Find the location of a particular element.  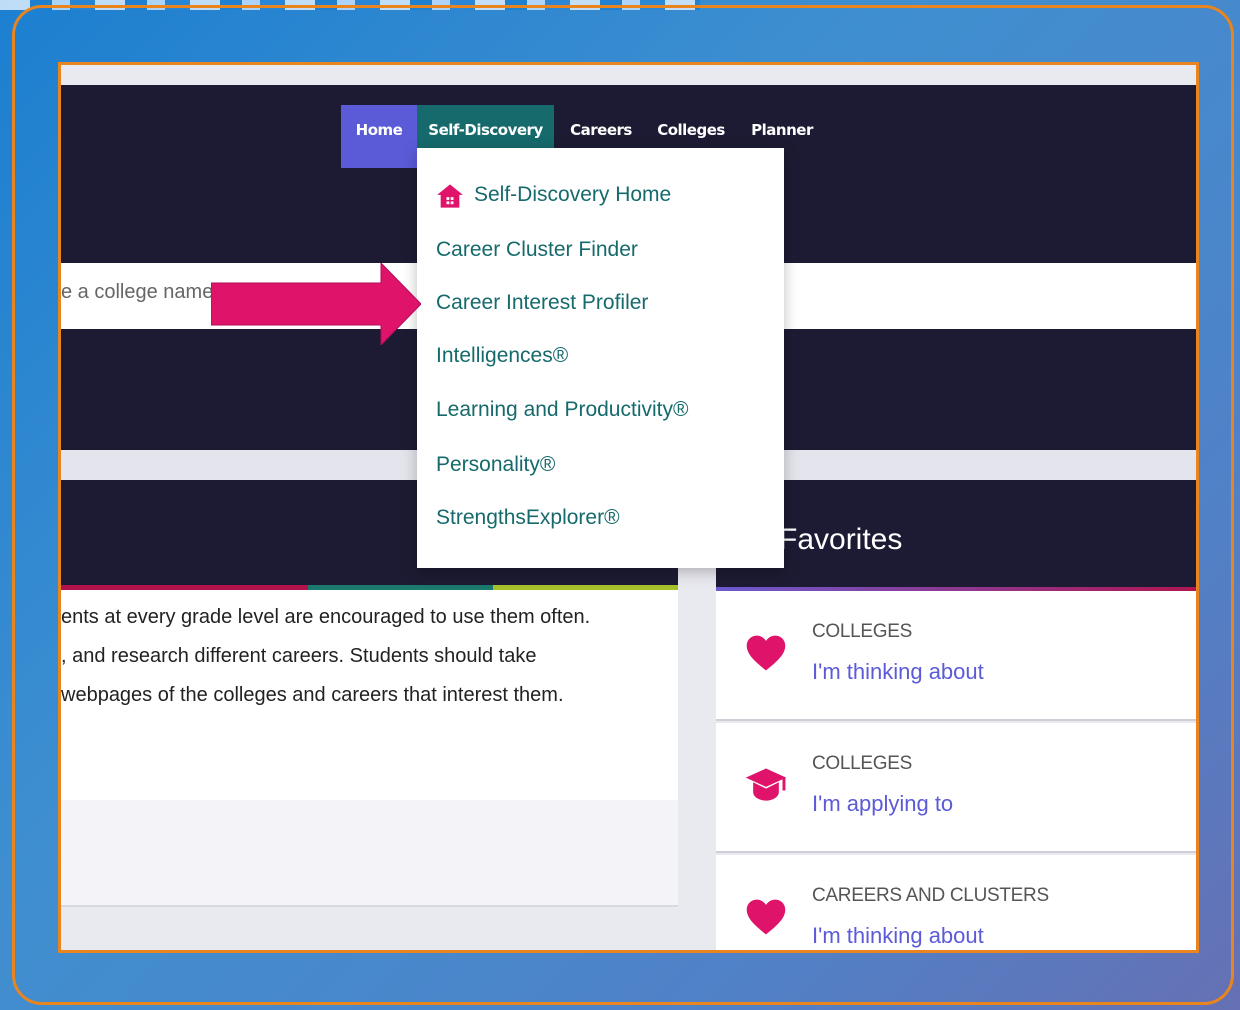

left-panel-footer is located at coordinates (369, 853).